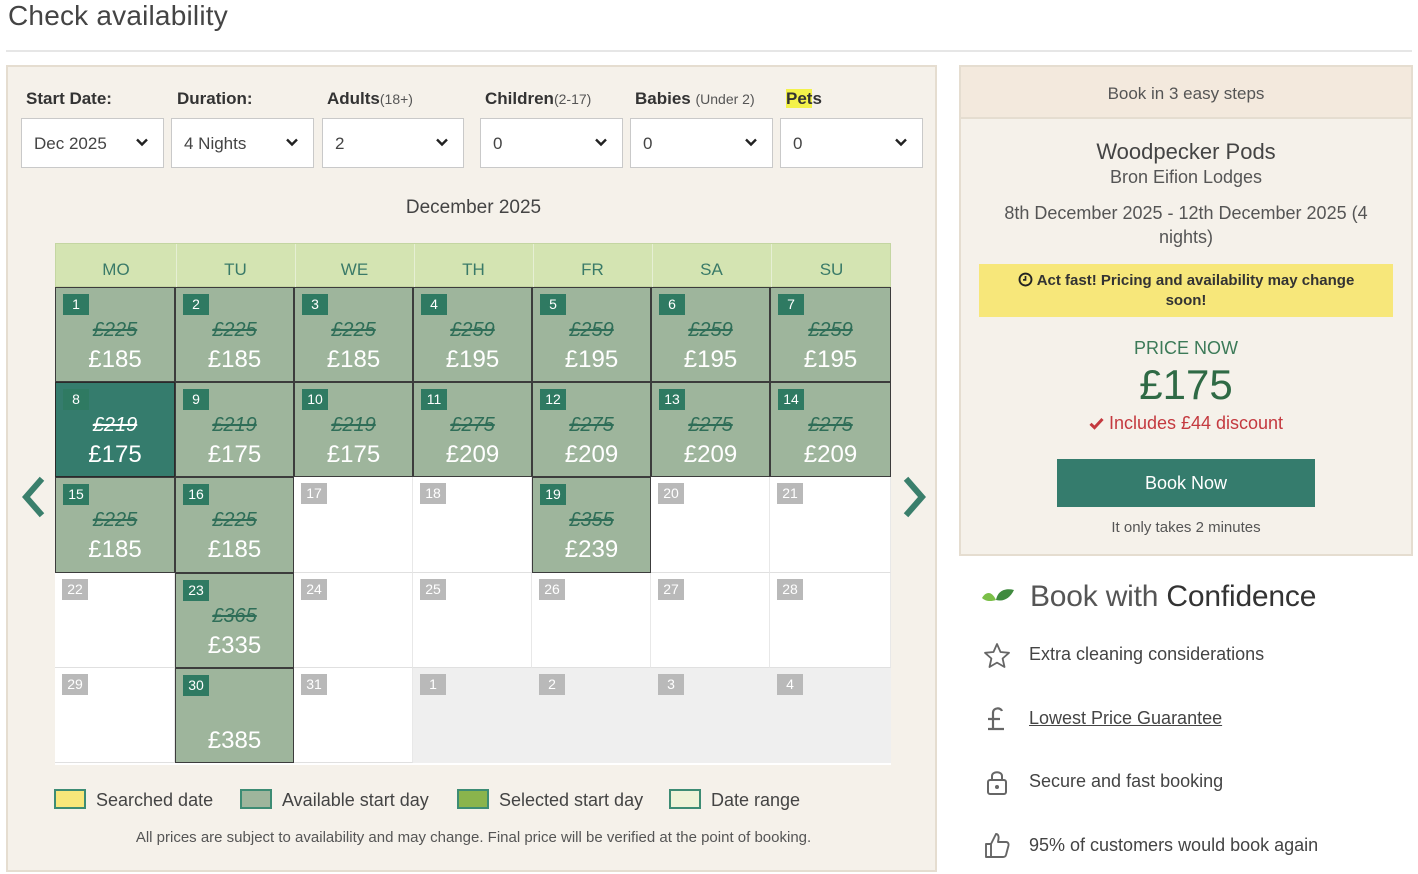  Describe the element at coordinates (355, 800) in the screenshot. I see `legend-label: Available start day` at that location.